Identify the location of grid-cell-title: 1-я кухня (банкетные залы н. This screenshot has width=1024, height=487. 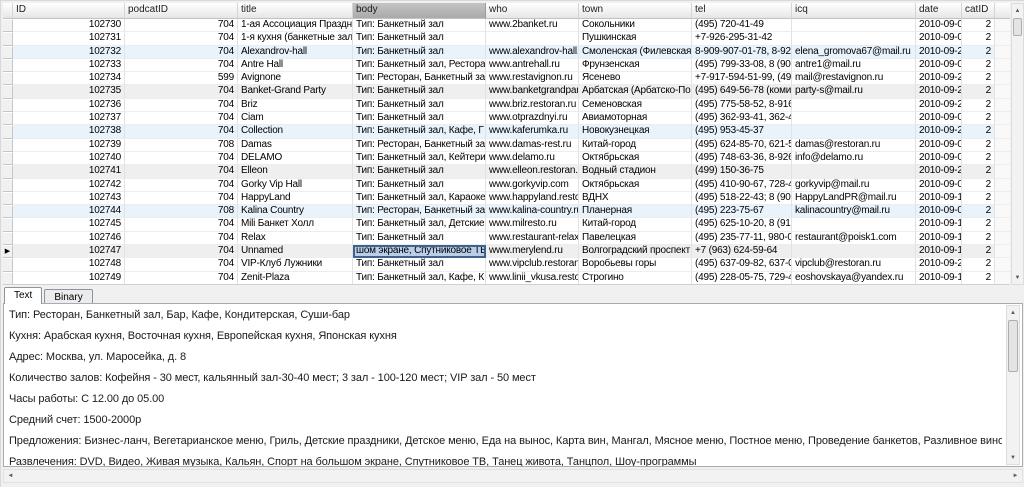
(295, 39).